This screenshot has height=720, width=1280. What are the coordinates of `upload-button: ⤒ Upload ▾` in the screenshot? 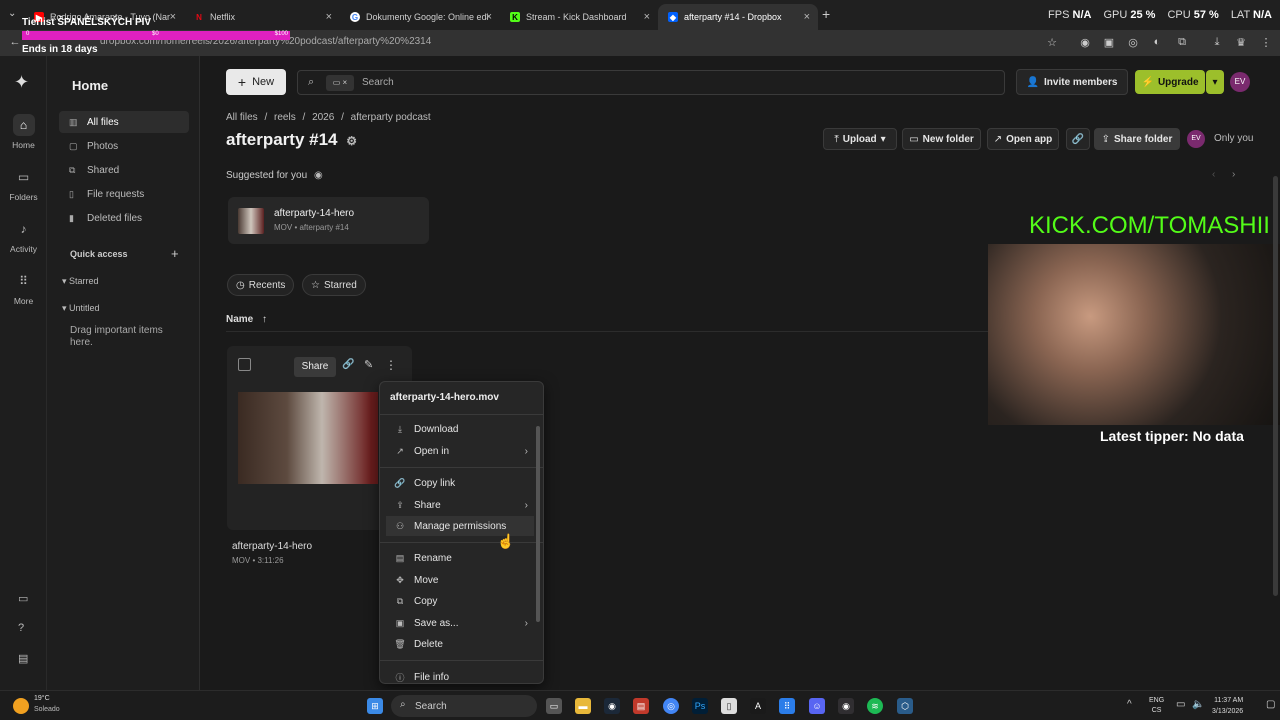 It's located at (860, 139).